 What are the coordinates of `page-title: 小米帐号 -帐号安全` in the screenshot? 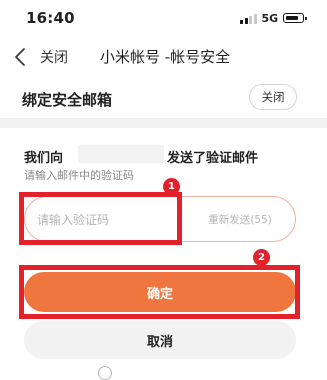 It's located at (165, 57).